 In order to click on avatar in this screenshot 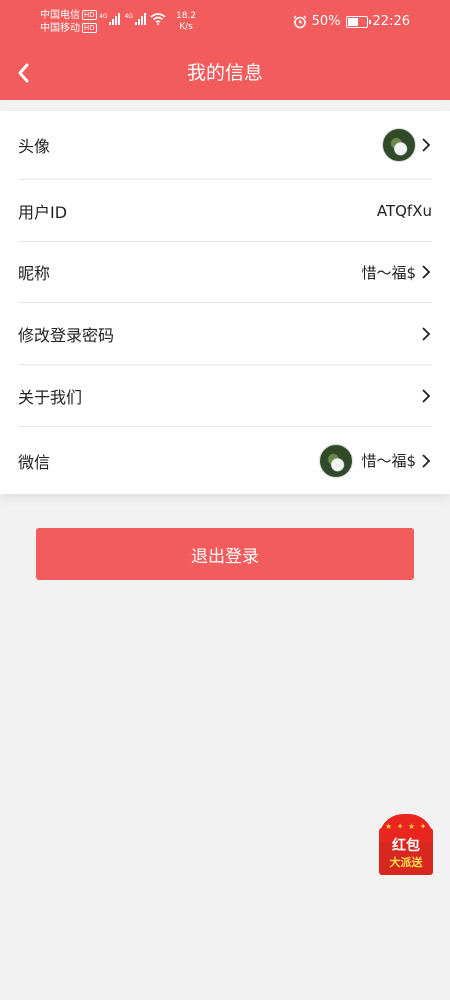, I will do `click(399, 145)`.